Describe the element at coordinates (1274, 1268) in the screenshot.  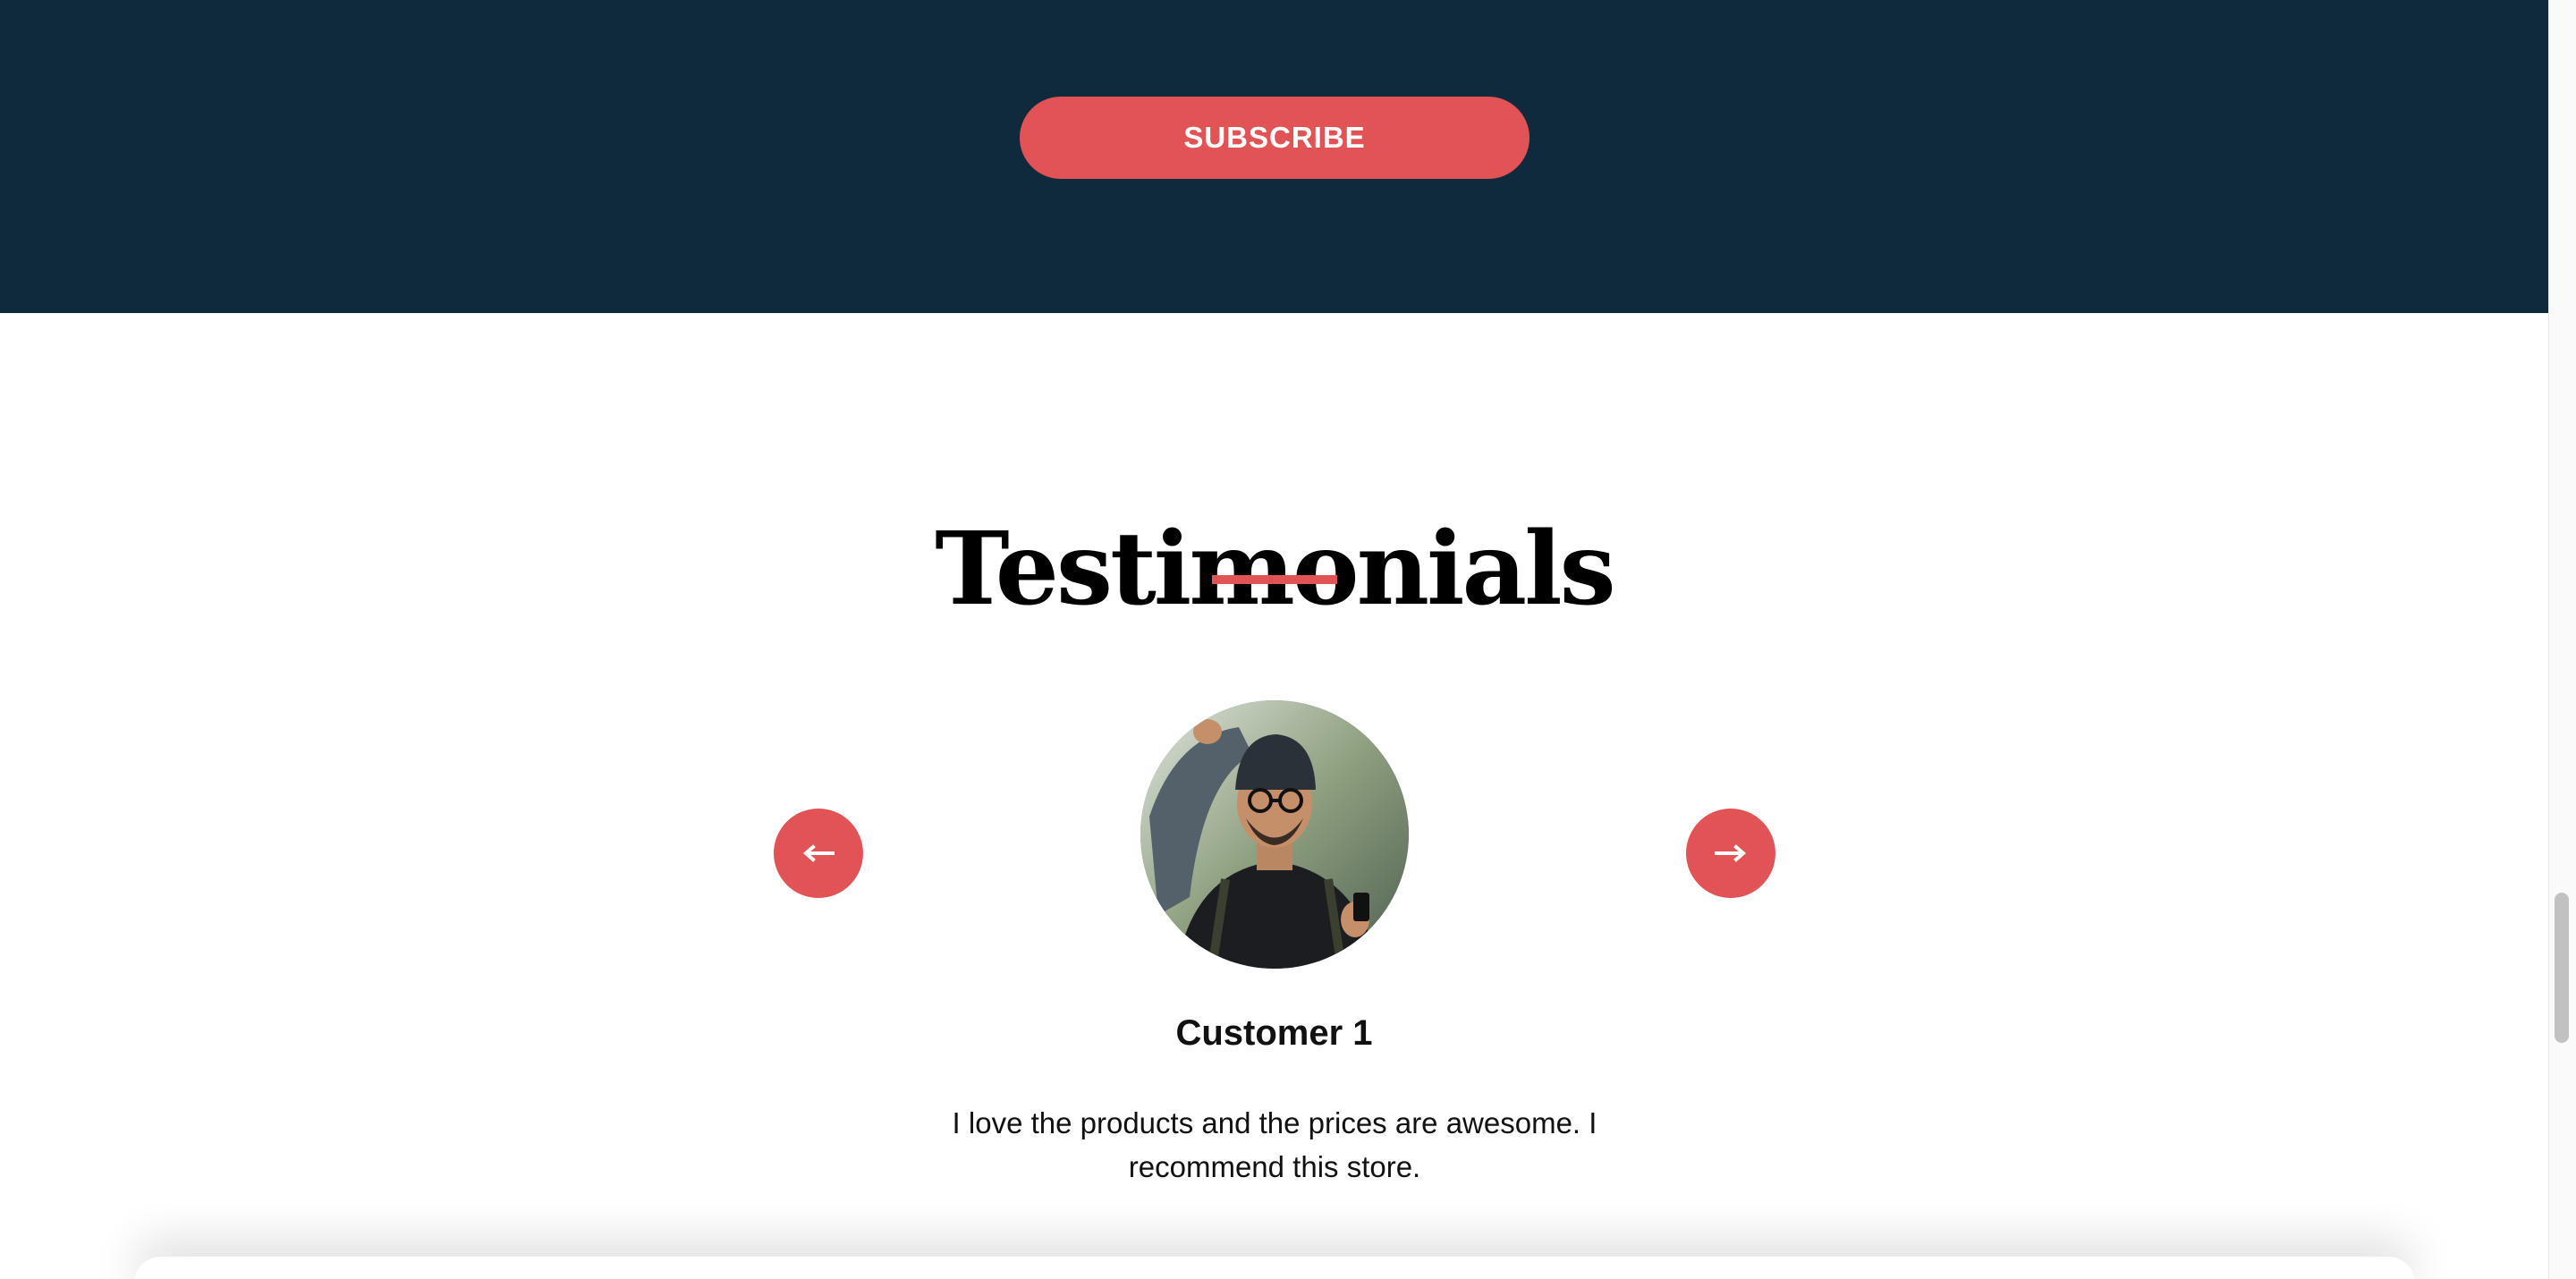
I see `next-section-card` at that location.